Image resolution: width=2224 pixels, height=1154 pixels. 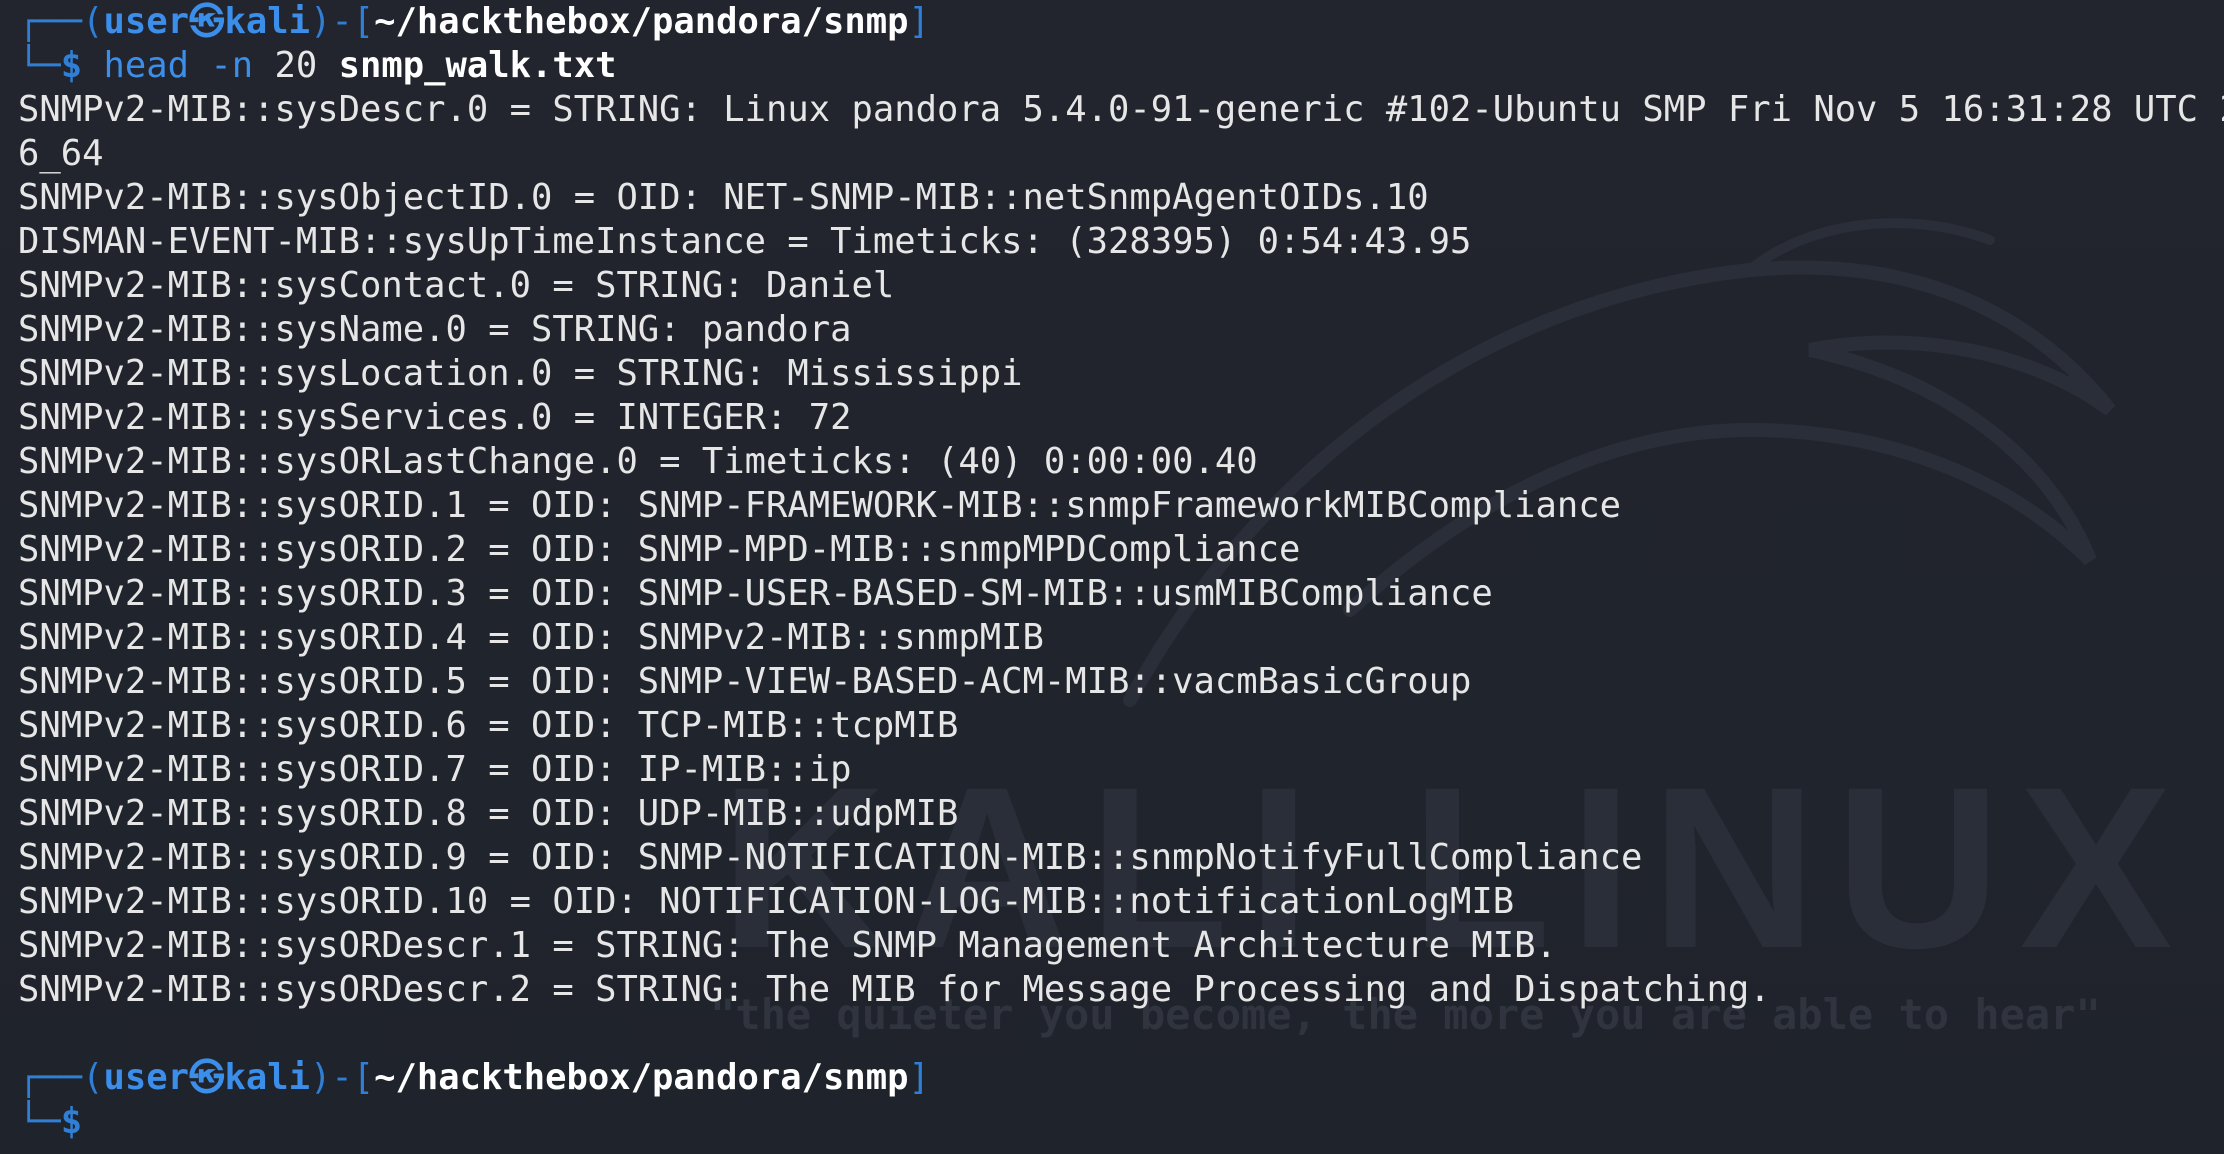 I want to click on output-line: SNMPv2-MIB::sysServices.0 = INTEGER: 72, so click(x=435, y=417).